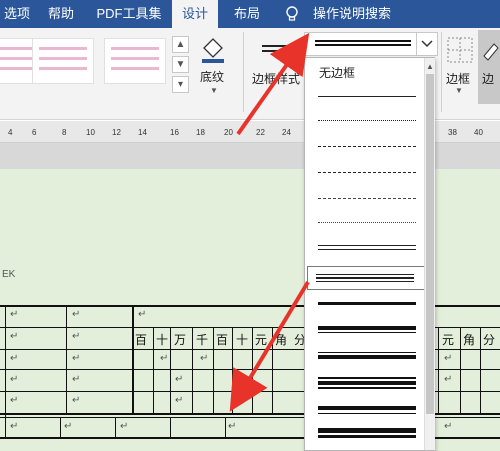  What do you see at coordinates (269, 222) in the screenshot?
I see `annotation-arrows` at bounding box center [269, 222].